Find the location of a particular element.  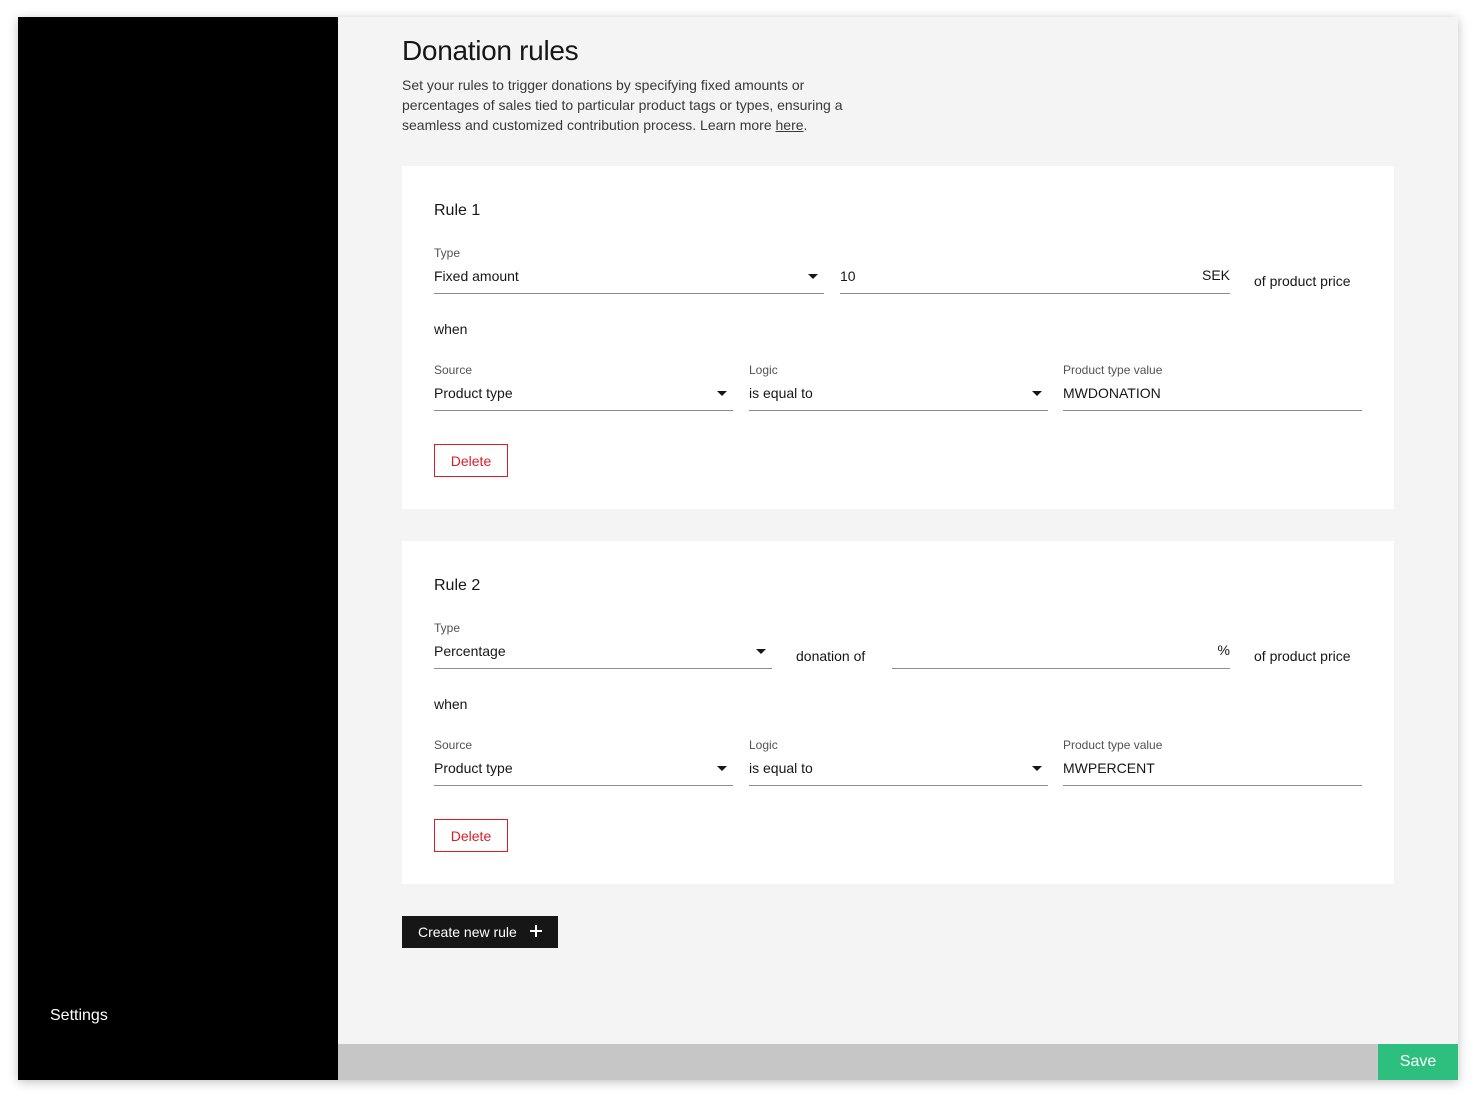

type-select-value: Fixed amount is located at coordinates (476, 276).